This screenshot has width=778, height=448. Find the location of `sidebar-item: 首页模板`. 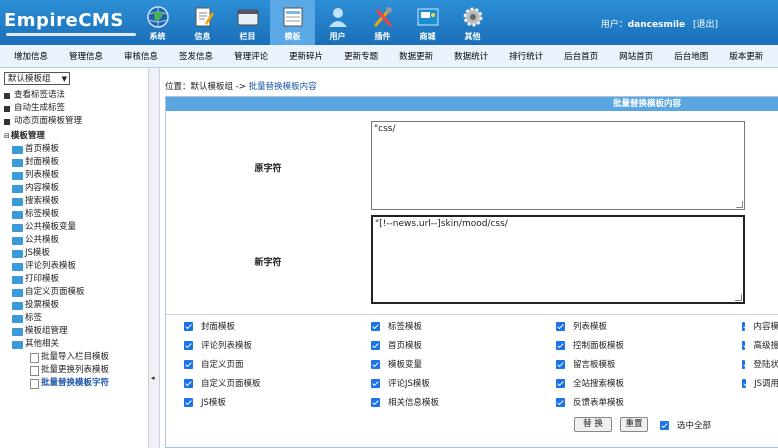

sidebar-item: 首页模板 is located at coordinates (56, 149).